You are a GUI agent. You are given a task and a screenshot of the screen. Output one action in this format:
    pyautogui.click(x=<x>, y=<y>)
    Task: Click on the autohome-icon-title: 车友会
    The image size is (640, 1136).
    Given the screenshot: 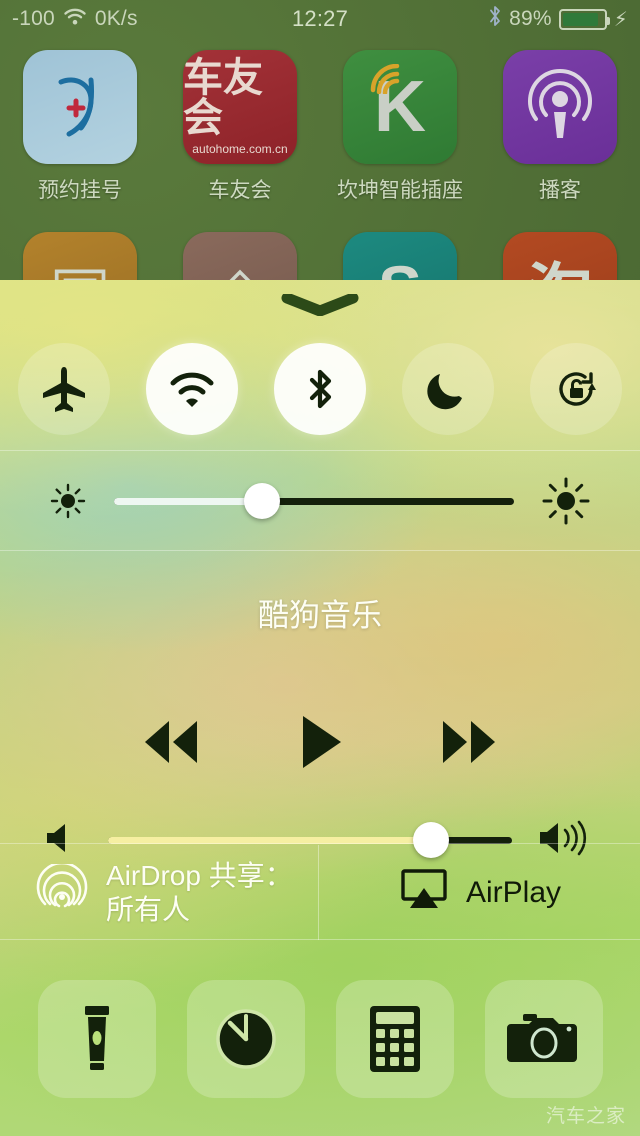 What is the action you would take?
    pyautogui.click(x=223, y=98)
    